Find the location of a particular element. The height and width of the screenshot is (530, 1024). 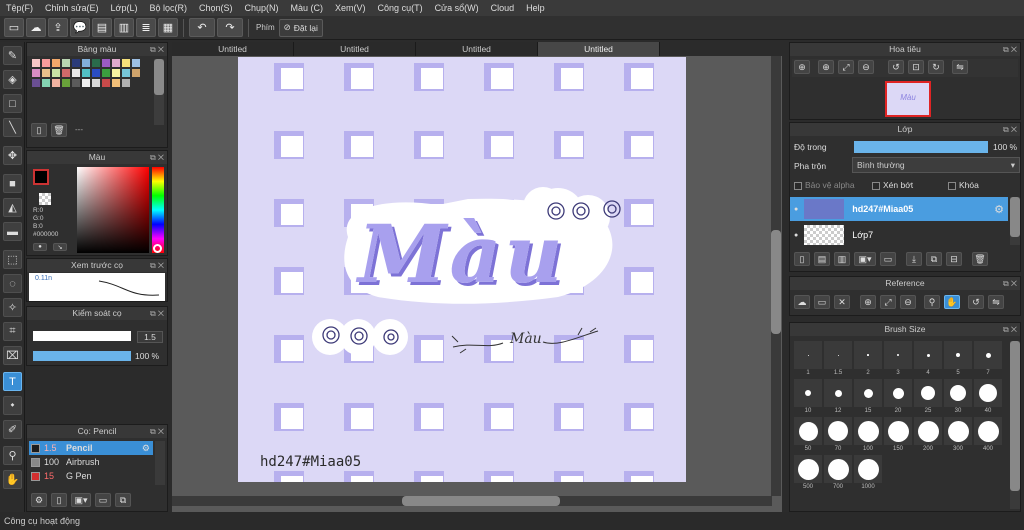

select-eraser-icon: ⌧ is located at coordinates (12, 355).